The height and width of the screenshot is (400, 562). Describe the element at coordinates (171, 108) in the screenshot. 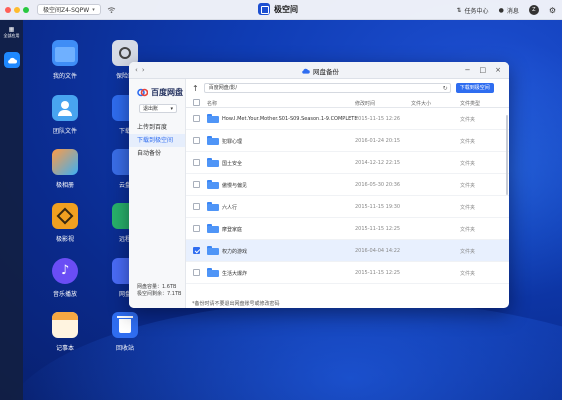

I see `chevron-down-icon: ▾` at that location.